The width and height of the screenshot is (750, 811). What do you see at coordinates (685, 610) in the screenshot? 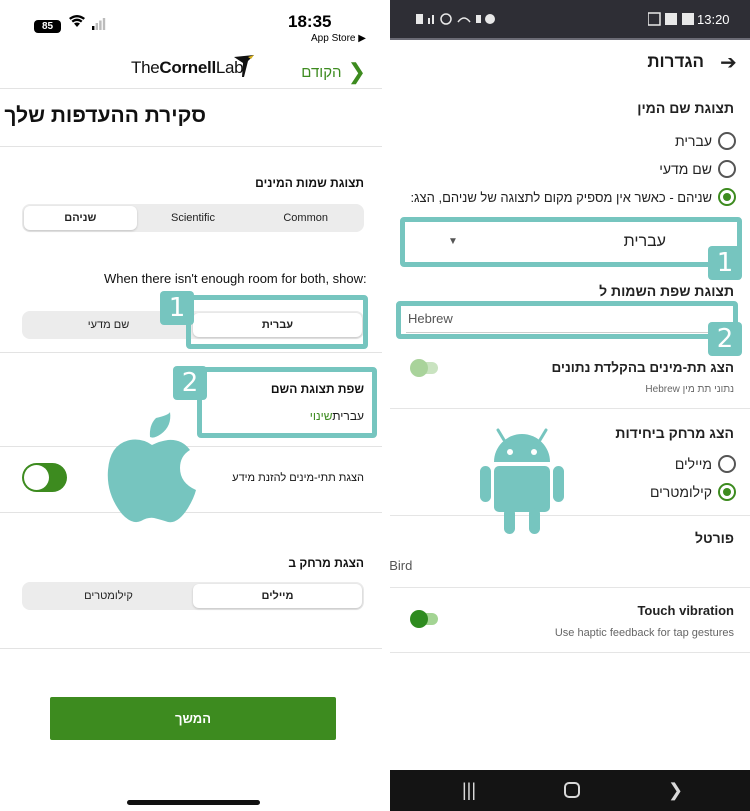
I see `touch-vibration-label: Touch vibration` at bounding box center [685, 610].